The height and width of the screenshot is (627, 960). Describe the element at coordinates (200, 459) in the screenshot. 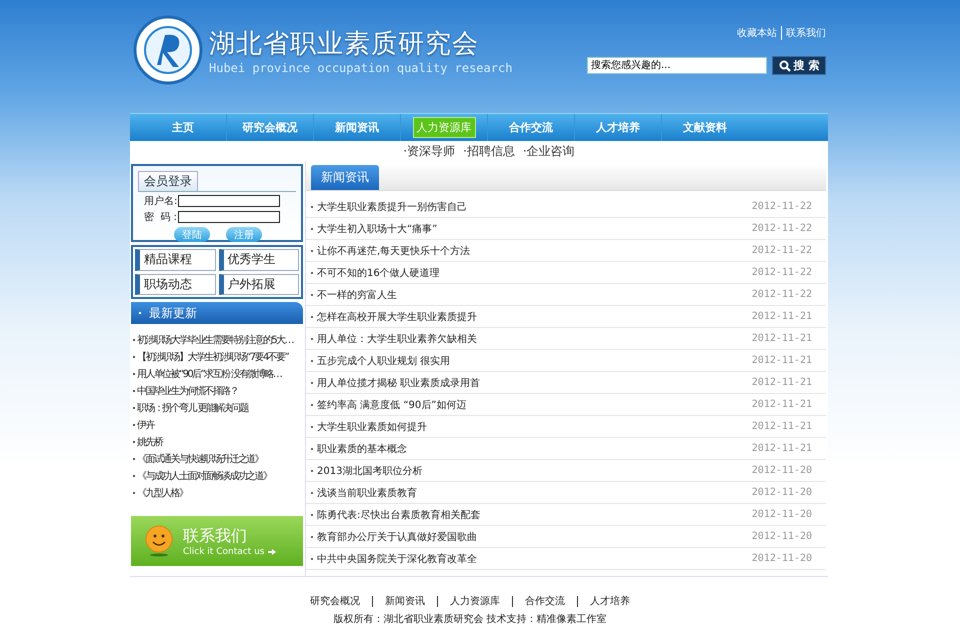

I see `update-link: 《面试通关与快速职场升迁之道》` at that location.